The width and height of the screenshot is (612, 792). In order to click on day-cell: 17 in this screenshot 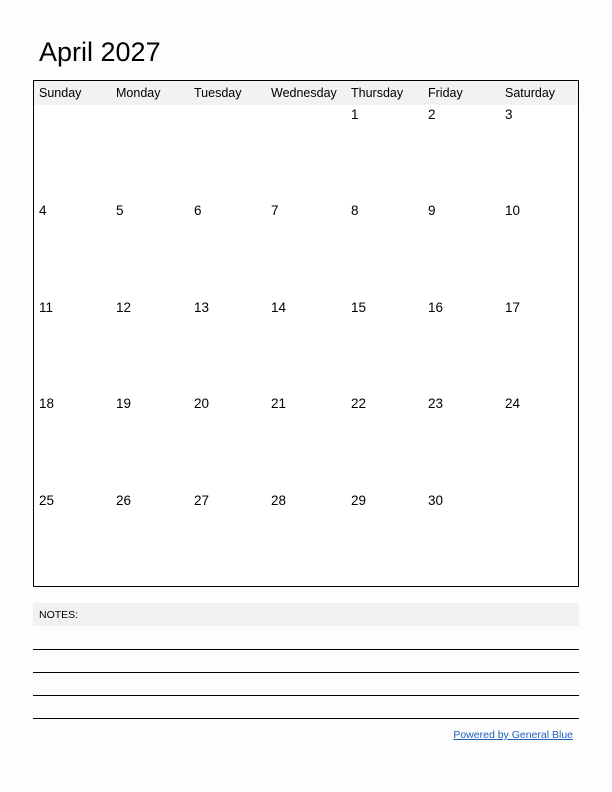, I will do `click(513, 307)`.